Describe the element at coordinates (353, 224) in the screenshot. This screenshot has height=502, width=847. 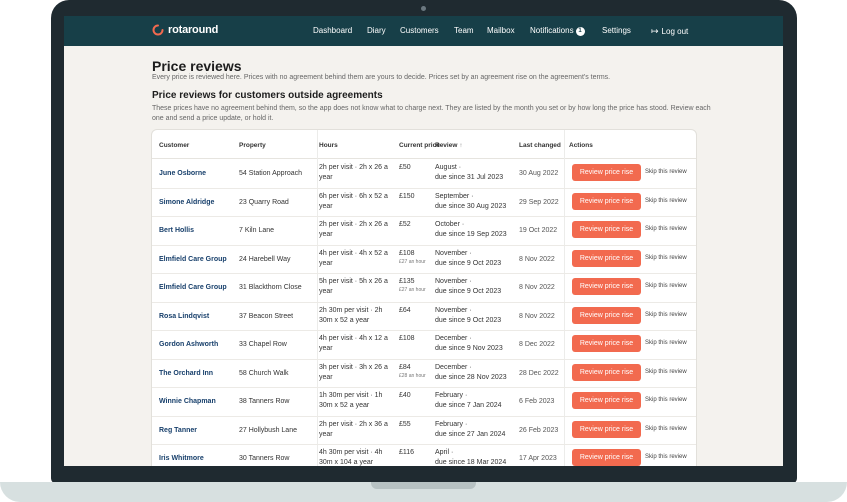
I see `hours-line: 2h per visit · 2h x 26 a` at that location.